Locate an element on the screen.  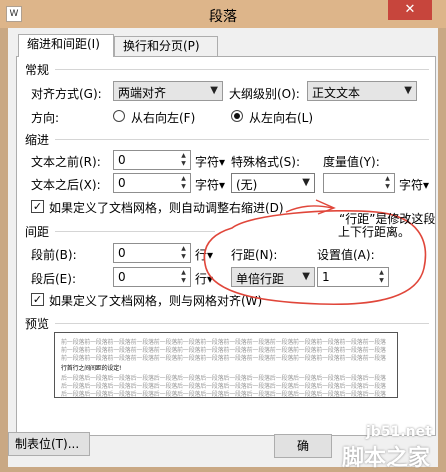
watermark-site: jb51.net is located at coordinates (399, 432).